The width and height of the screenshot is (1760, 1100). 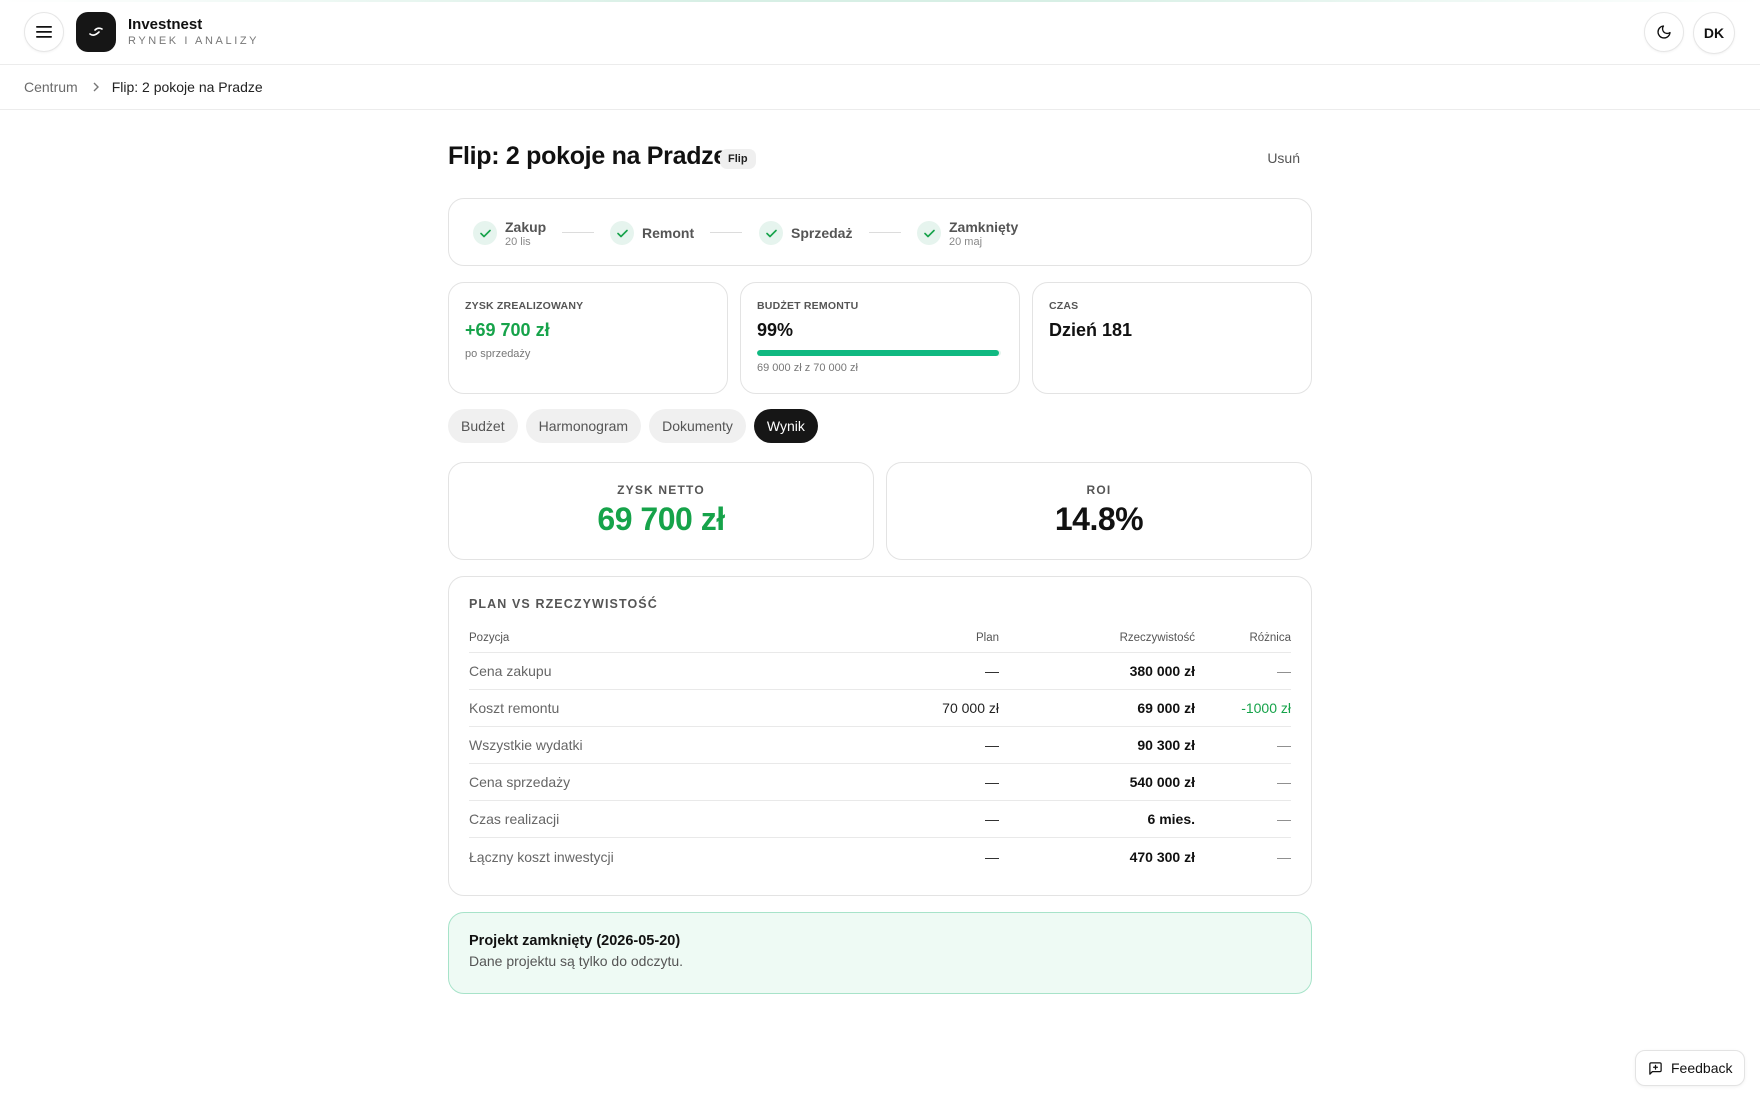 I want to click on feedback-button: Feedback, so click(x=1690, y=1068).